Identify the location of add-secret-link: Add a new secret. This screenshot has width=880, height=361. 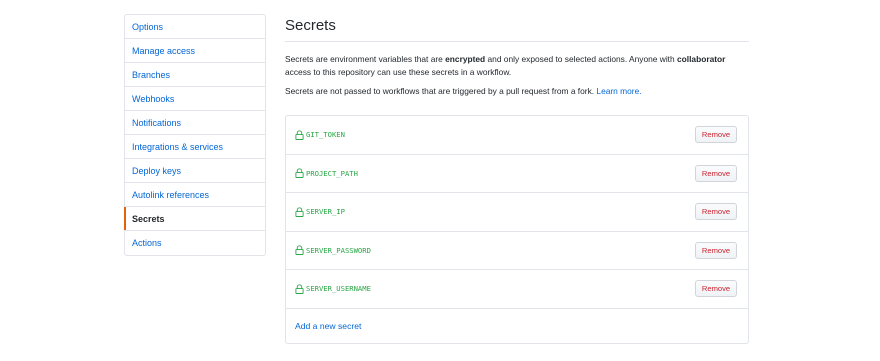
(328, 326).